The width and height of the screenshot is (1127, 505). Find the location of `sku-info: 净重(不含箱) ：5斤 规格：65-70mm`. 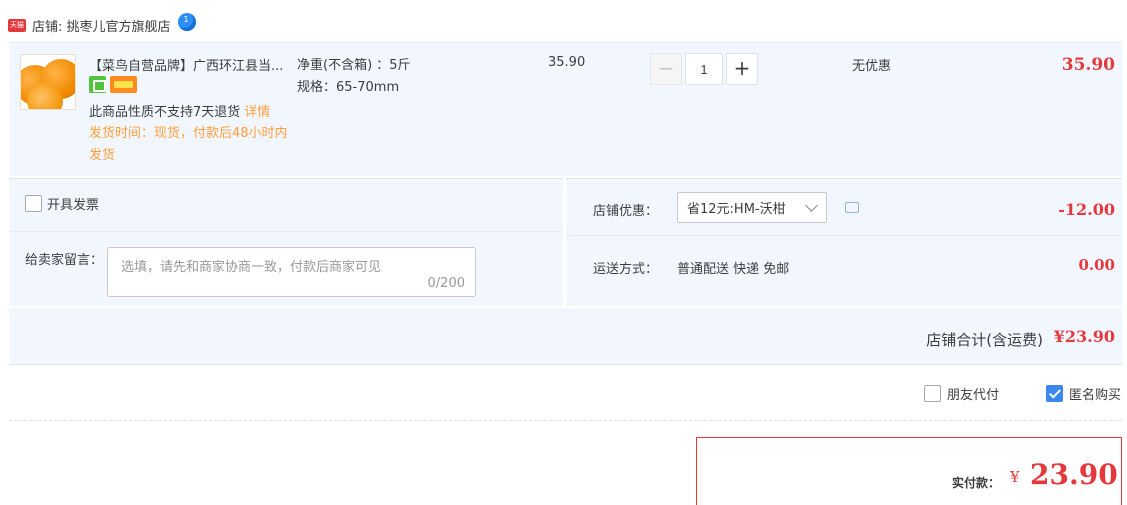

sku-info: 净重(不含箱) ：5斤 规格：65-70mm is located at coordinates (354, 77).